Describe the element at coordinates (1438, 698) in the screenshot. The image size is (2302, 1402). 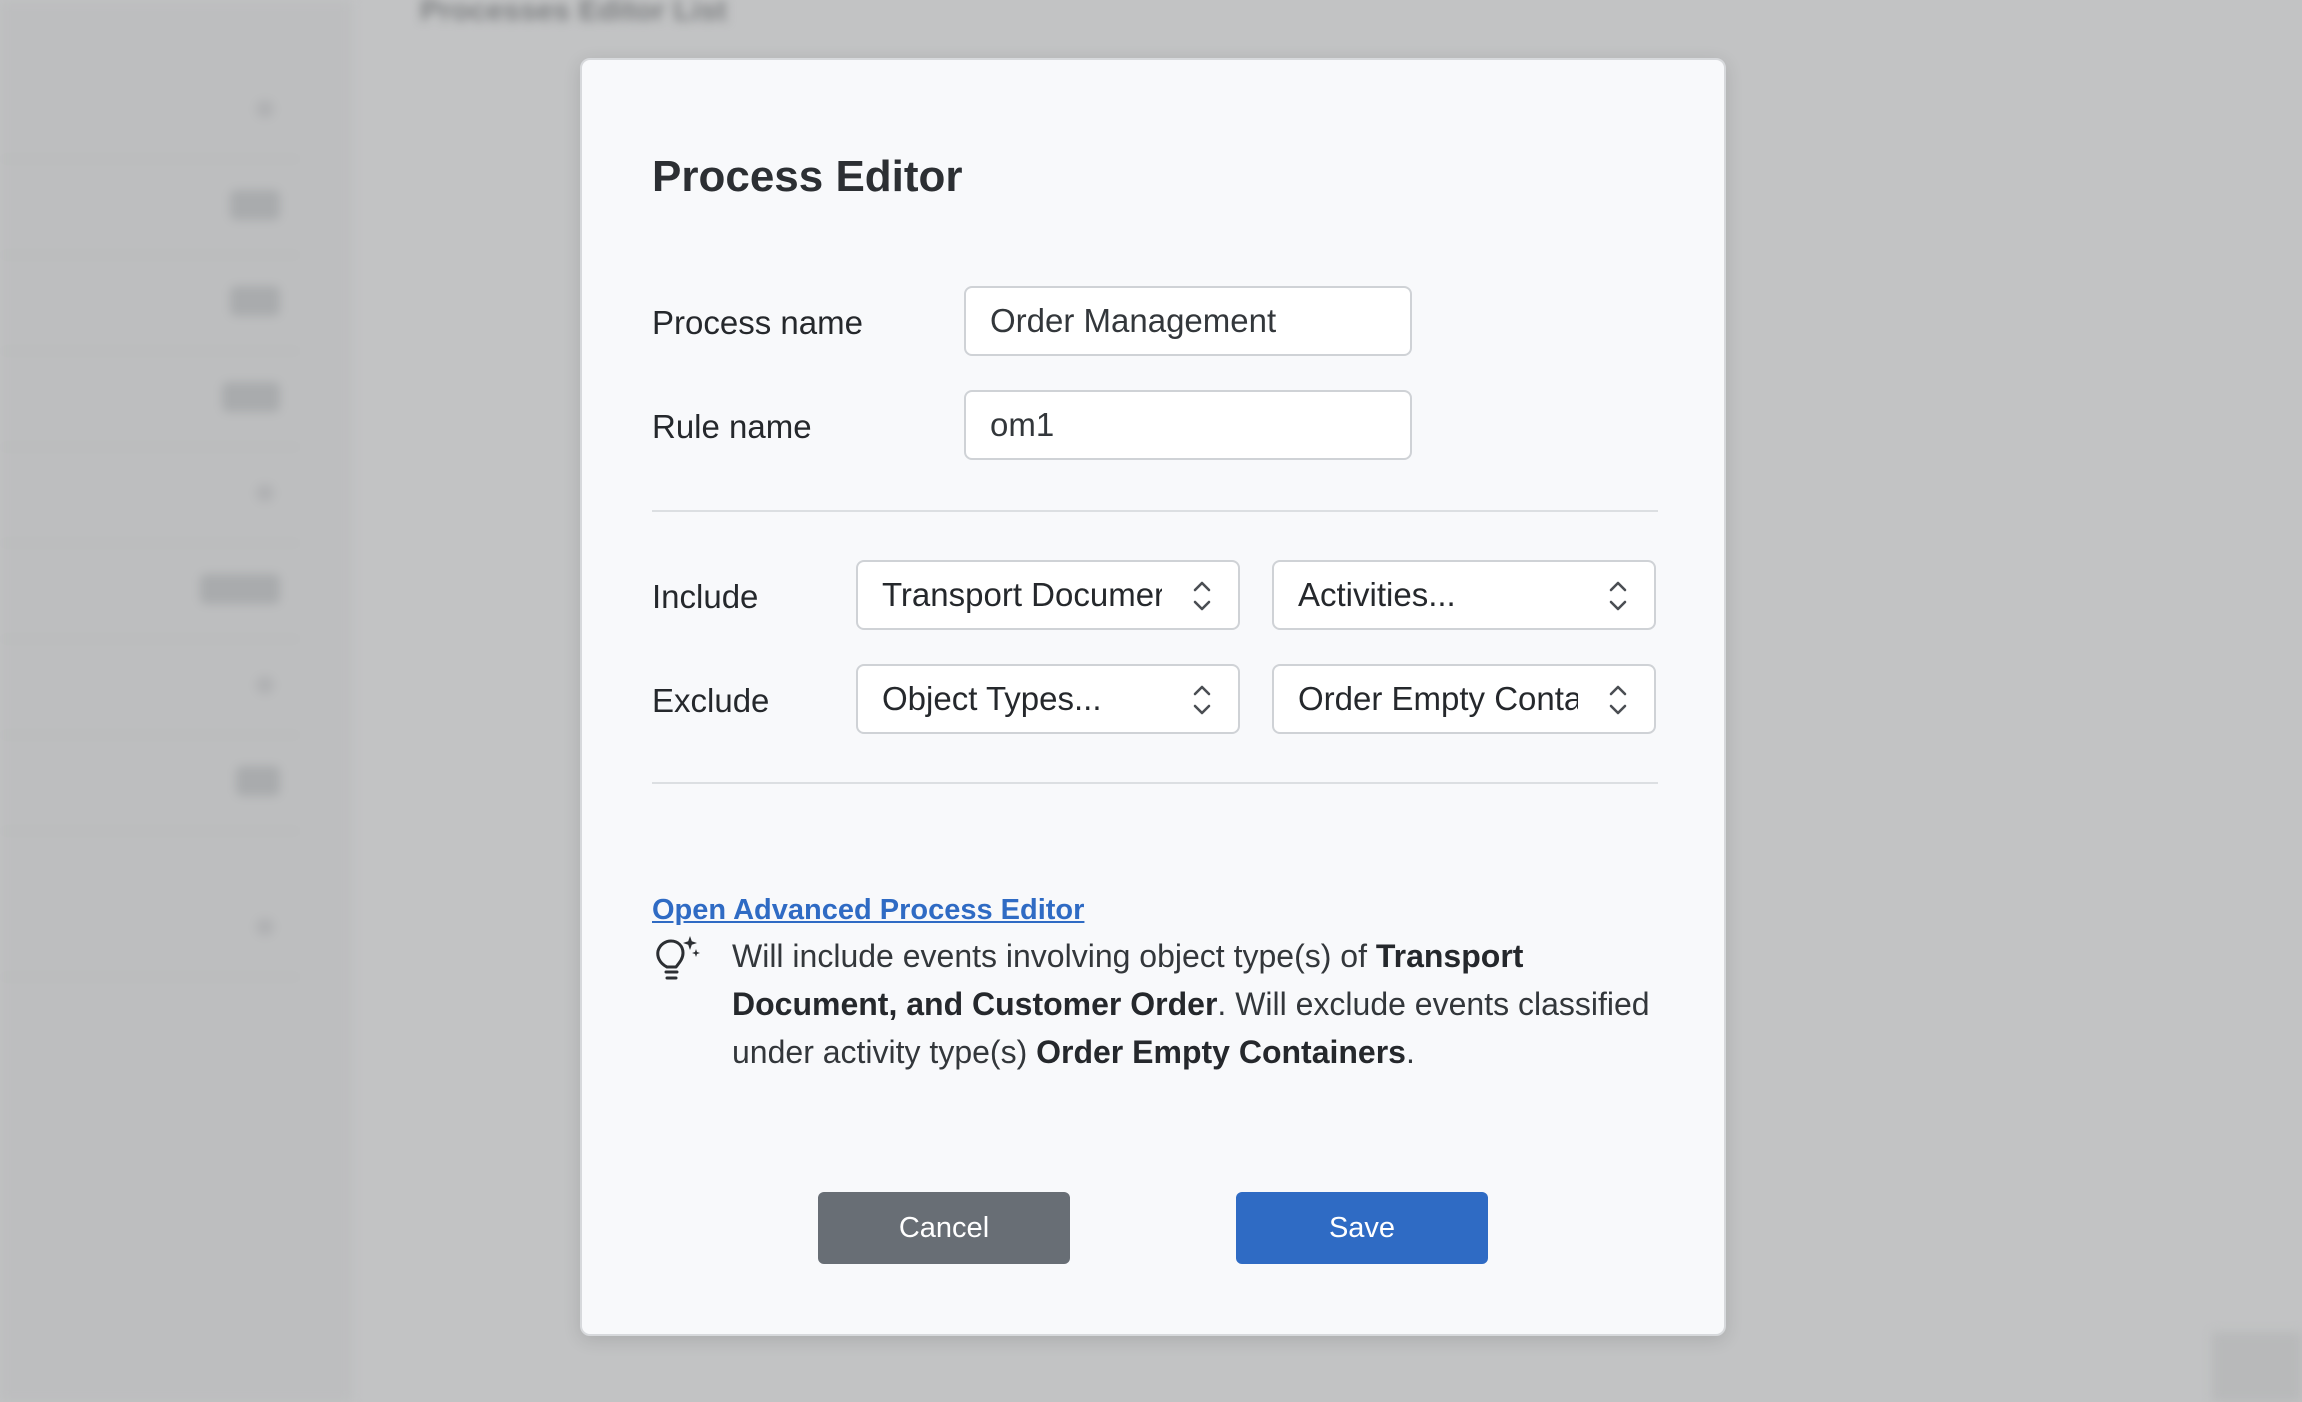
I see `exclude-activities-value: Order Empty Conta` at that location.